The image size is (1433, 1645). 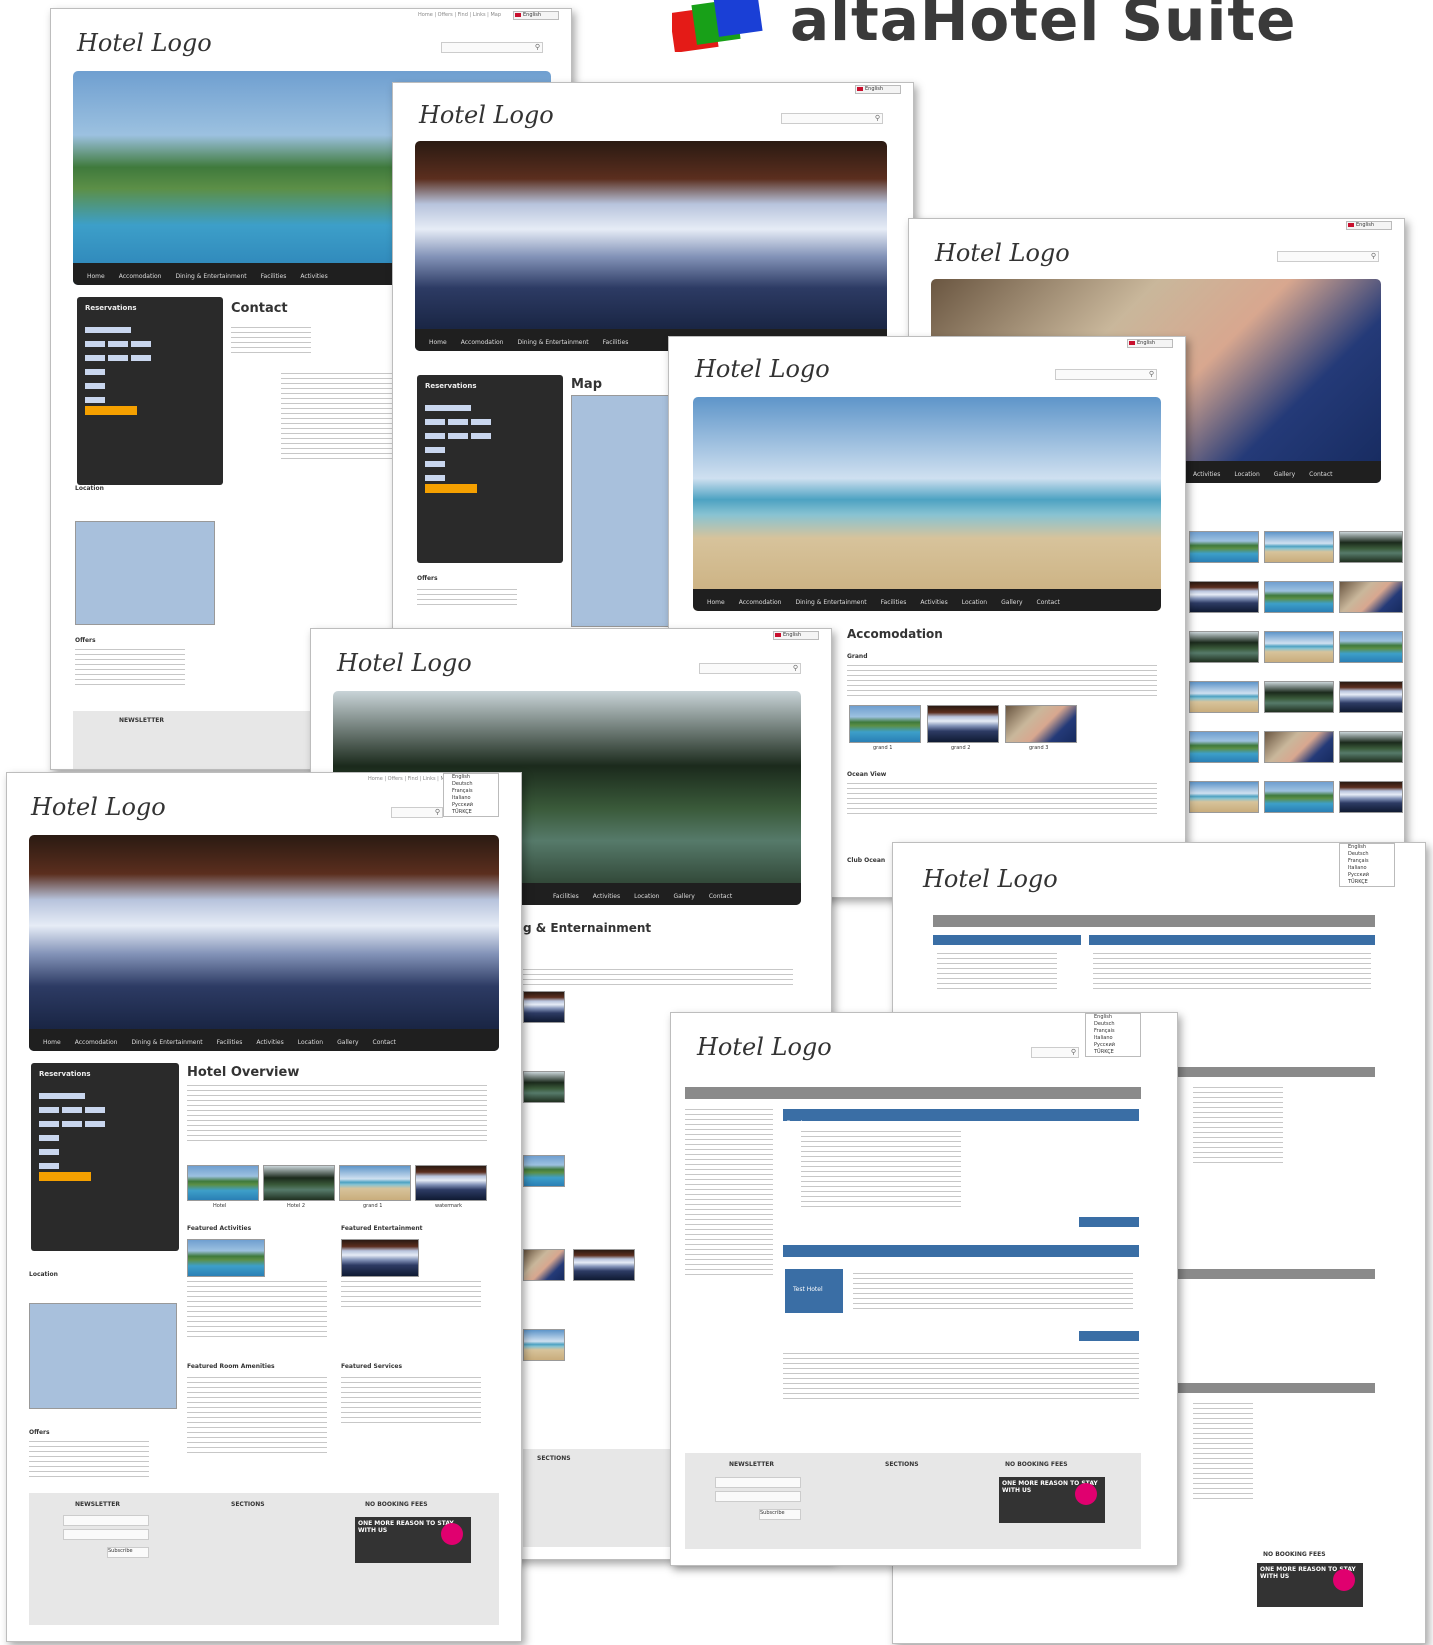 I want to click on activity-thumb, so click(x=226, y=1258).